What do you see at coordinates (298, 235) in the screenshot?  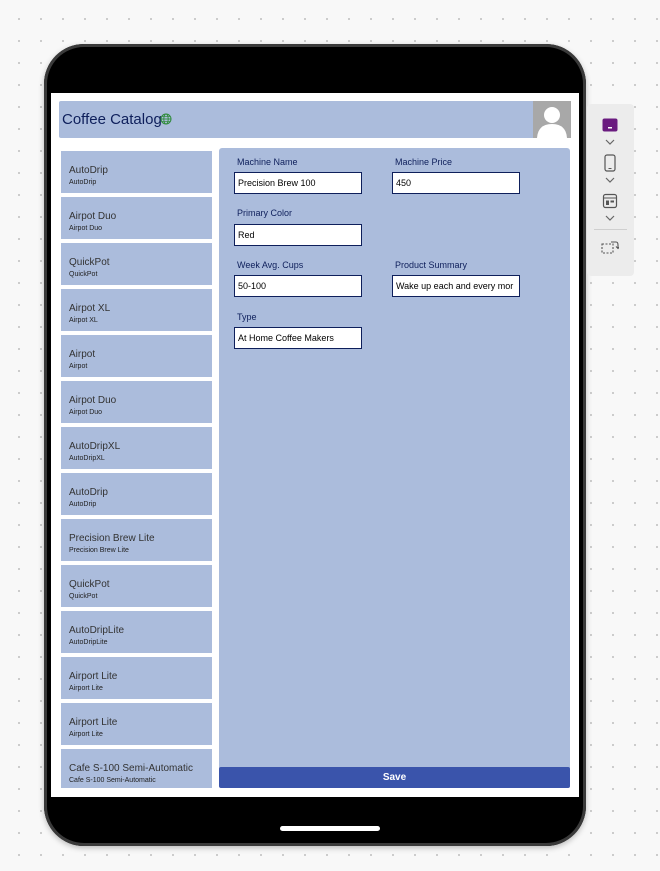 I see `primary-color-field: Red` at bounding box center [298, 235].